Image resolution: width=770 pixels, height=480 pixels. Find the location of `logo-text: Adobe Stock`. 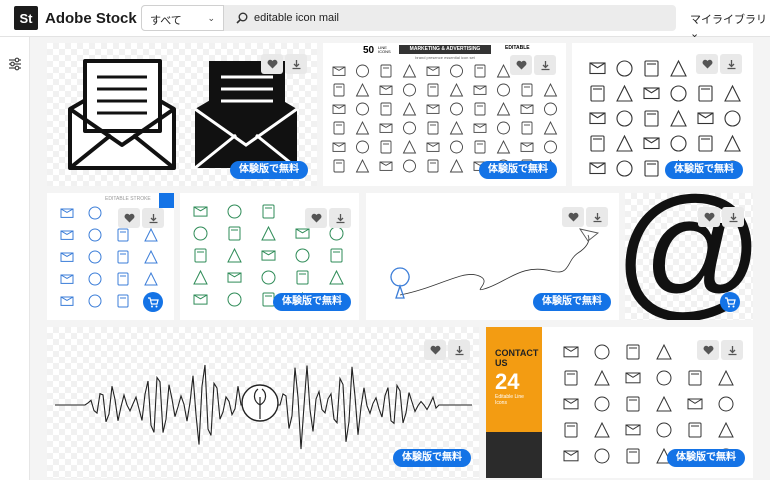

logo-text: Adobe Stock is located at coordinates (91, 18).